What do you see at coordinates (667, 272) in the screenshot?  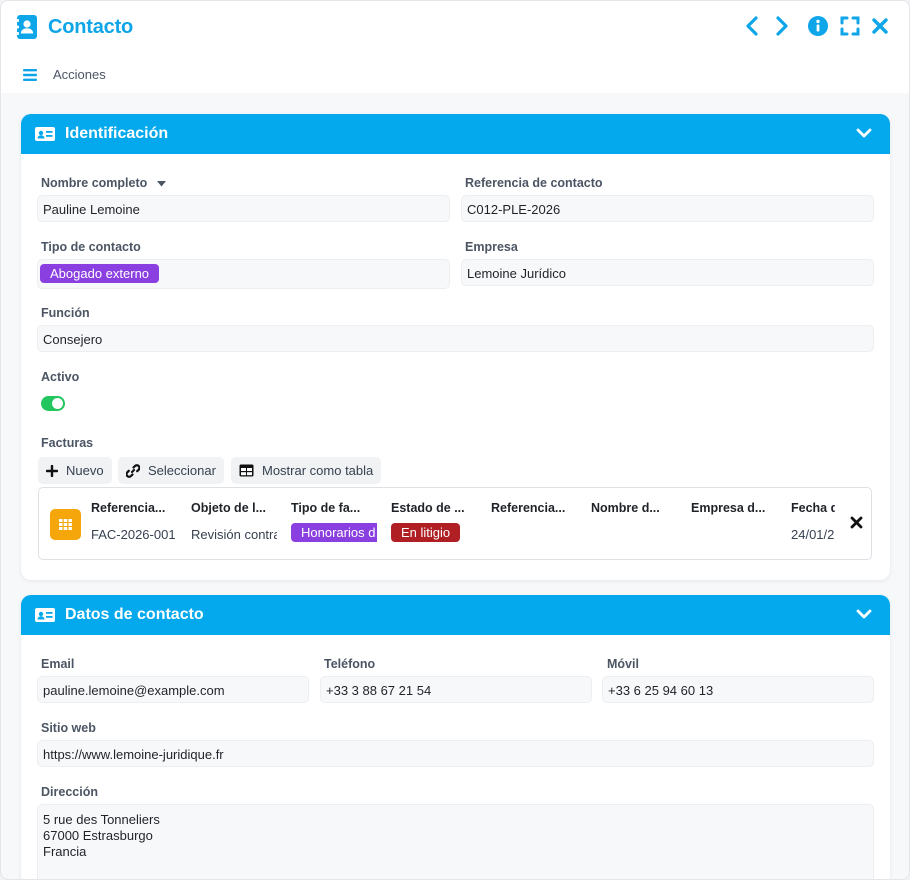 I see `empresa-field: Lemoine Jurídico` at bounding box center [667, 272].